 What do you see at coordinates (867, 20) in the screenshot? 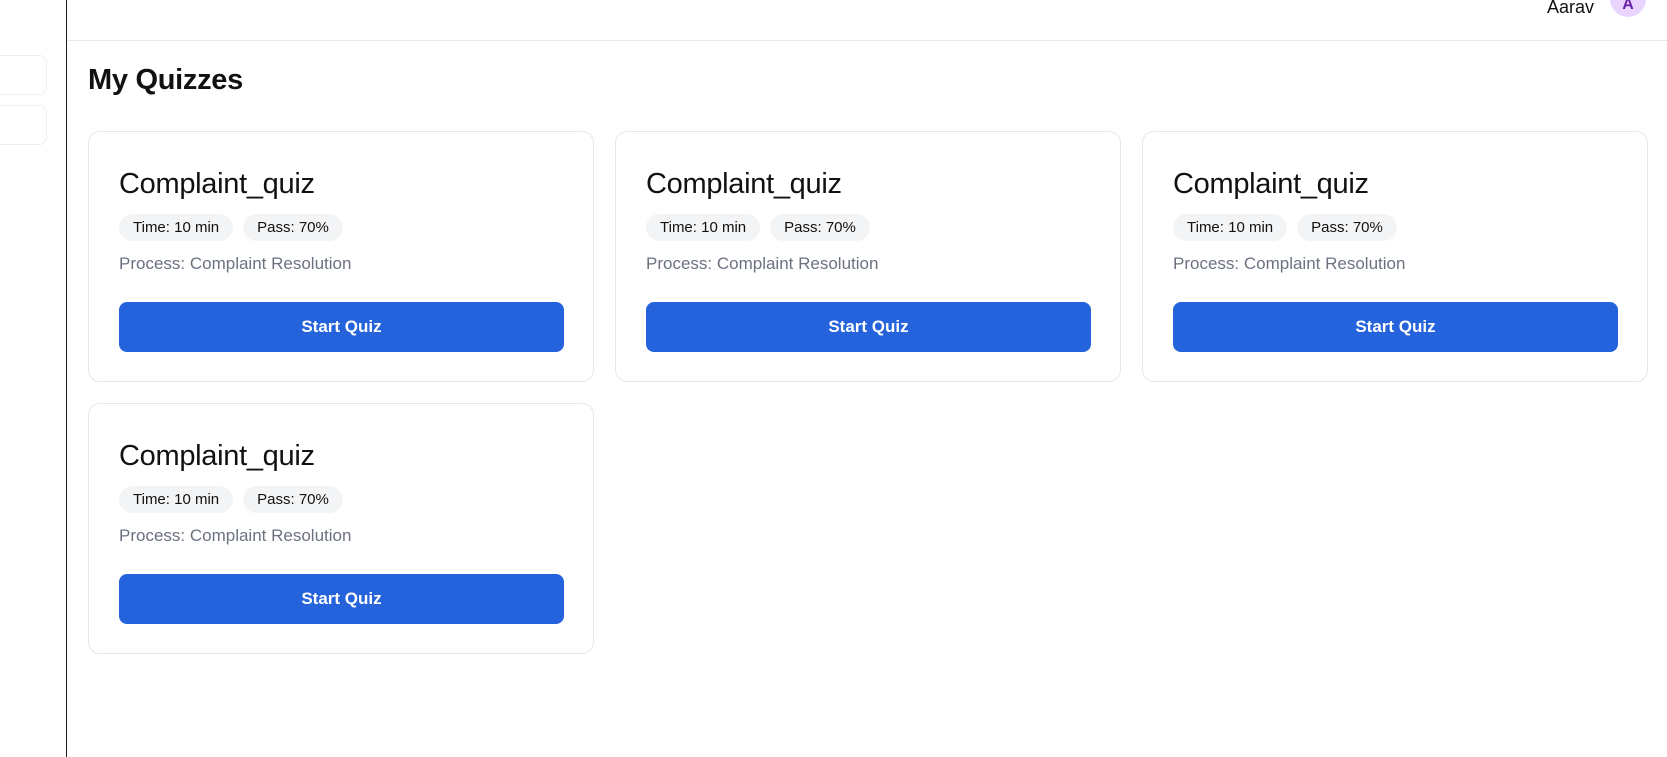
I see `top-bar: Aarav A` at bounding box center [867, 20].